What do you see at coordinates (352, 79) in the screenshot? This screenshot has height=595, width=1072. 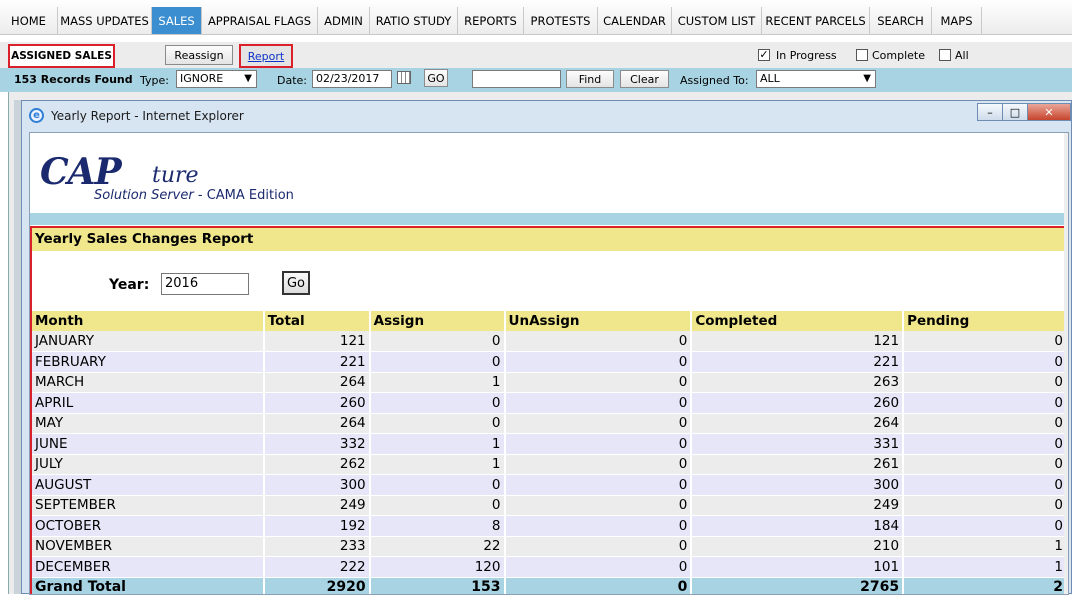 I see `date-input: 02/23/2017` at bounding box center [352, 79].